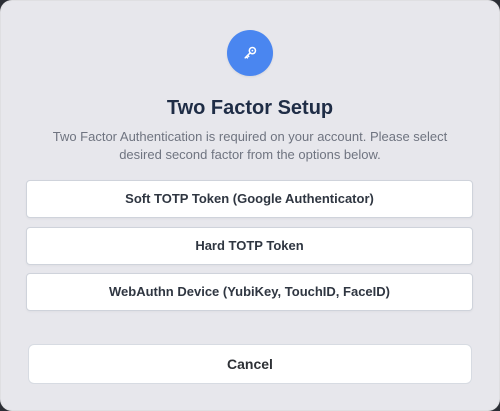 The height and width of the screenshot is (411, 500). I want to click on key-icon, so click(250, 53).